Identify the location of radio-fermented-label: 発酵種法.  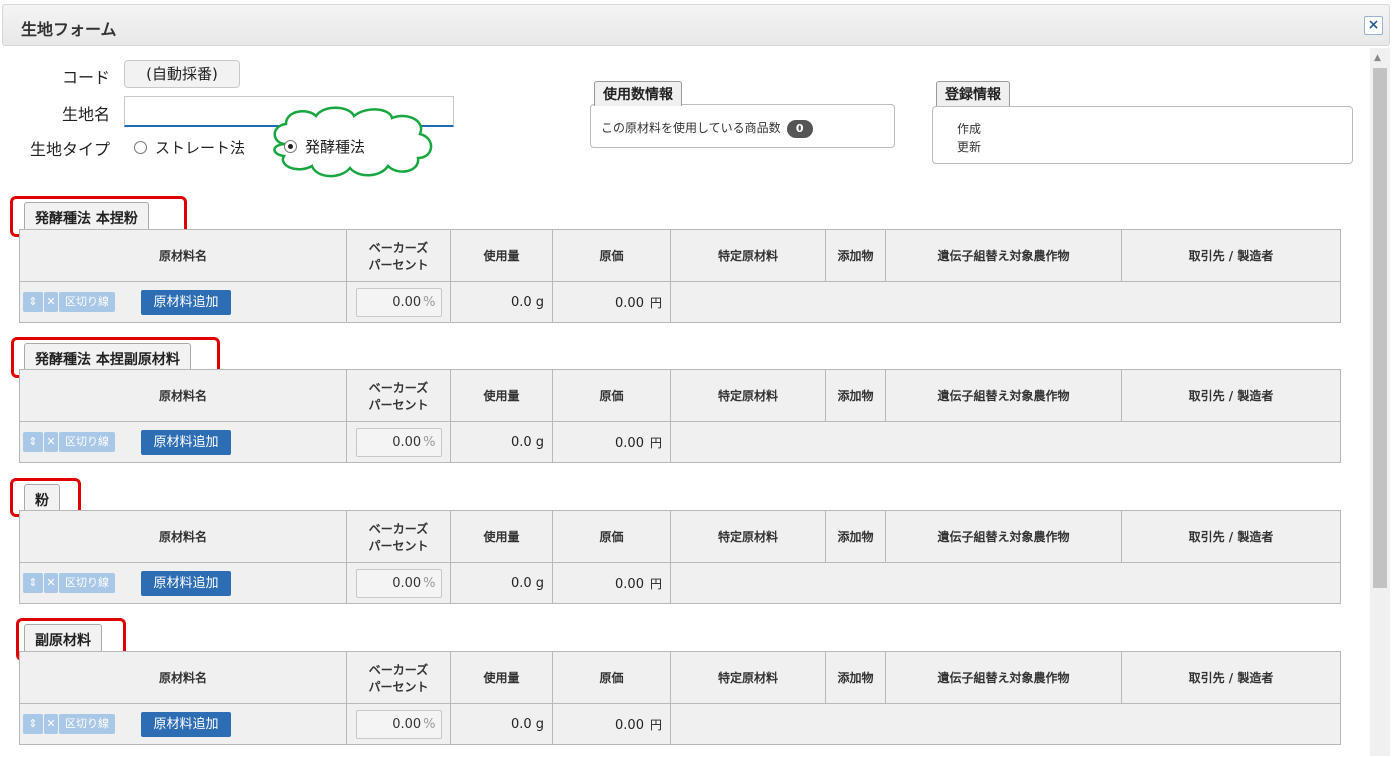
(335, 147).